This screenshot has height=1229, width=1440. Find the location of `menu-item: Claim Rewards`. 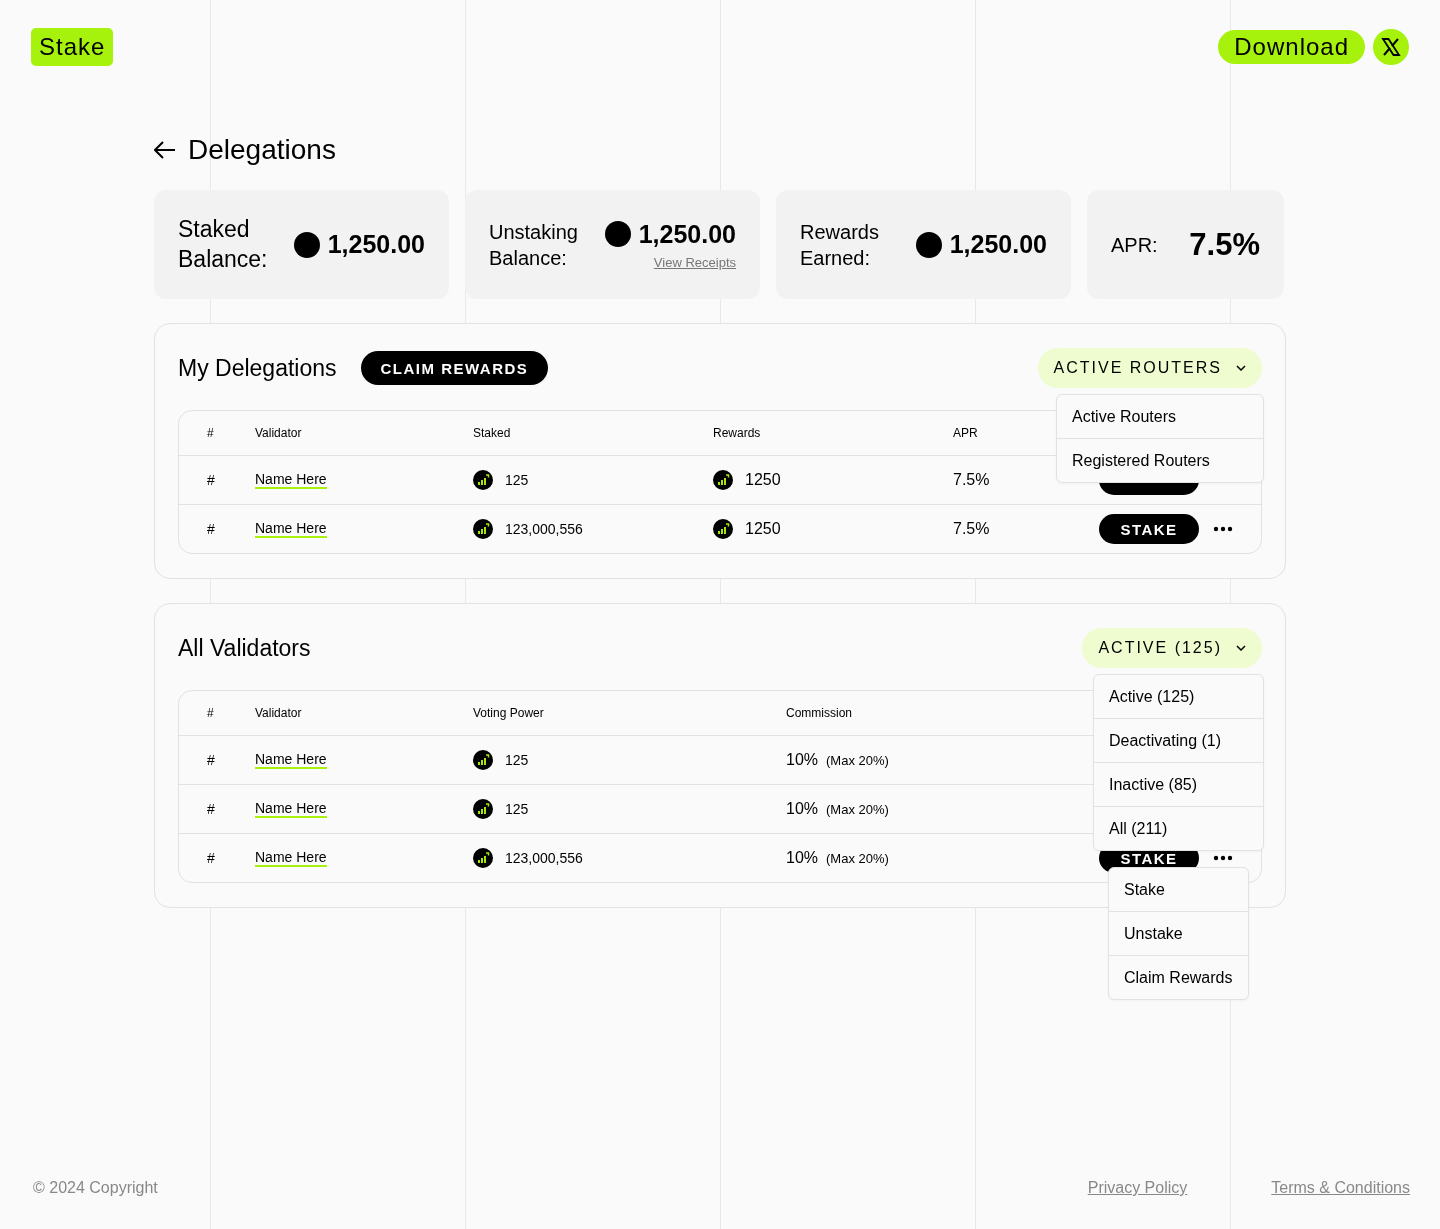

menu-item: Claim Rewards is located at coordinates (1178, 977).